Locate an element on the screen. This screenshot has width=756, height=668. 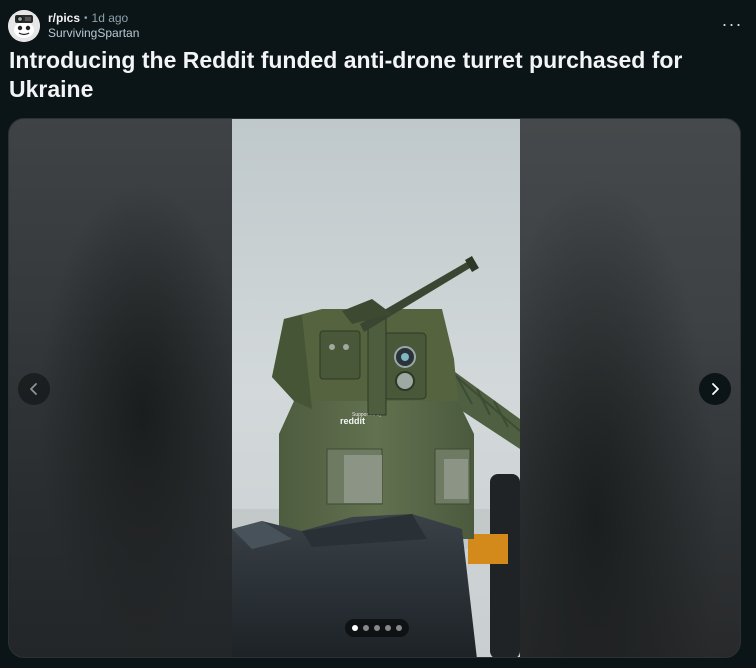
more-options-button: ··· is located at coordinates (732, 24).